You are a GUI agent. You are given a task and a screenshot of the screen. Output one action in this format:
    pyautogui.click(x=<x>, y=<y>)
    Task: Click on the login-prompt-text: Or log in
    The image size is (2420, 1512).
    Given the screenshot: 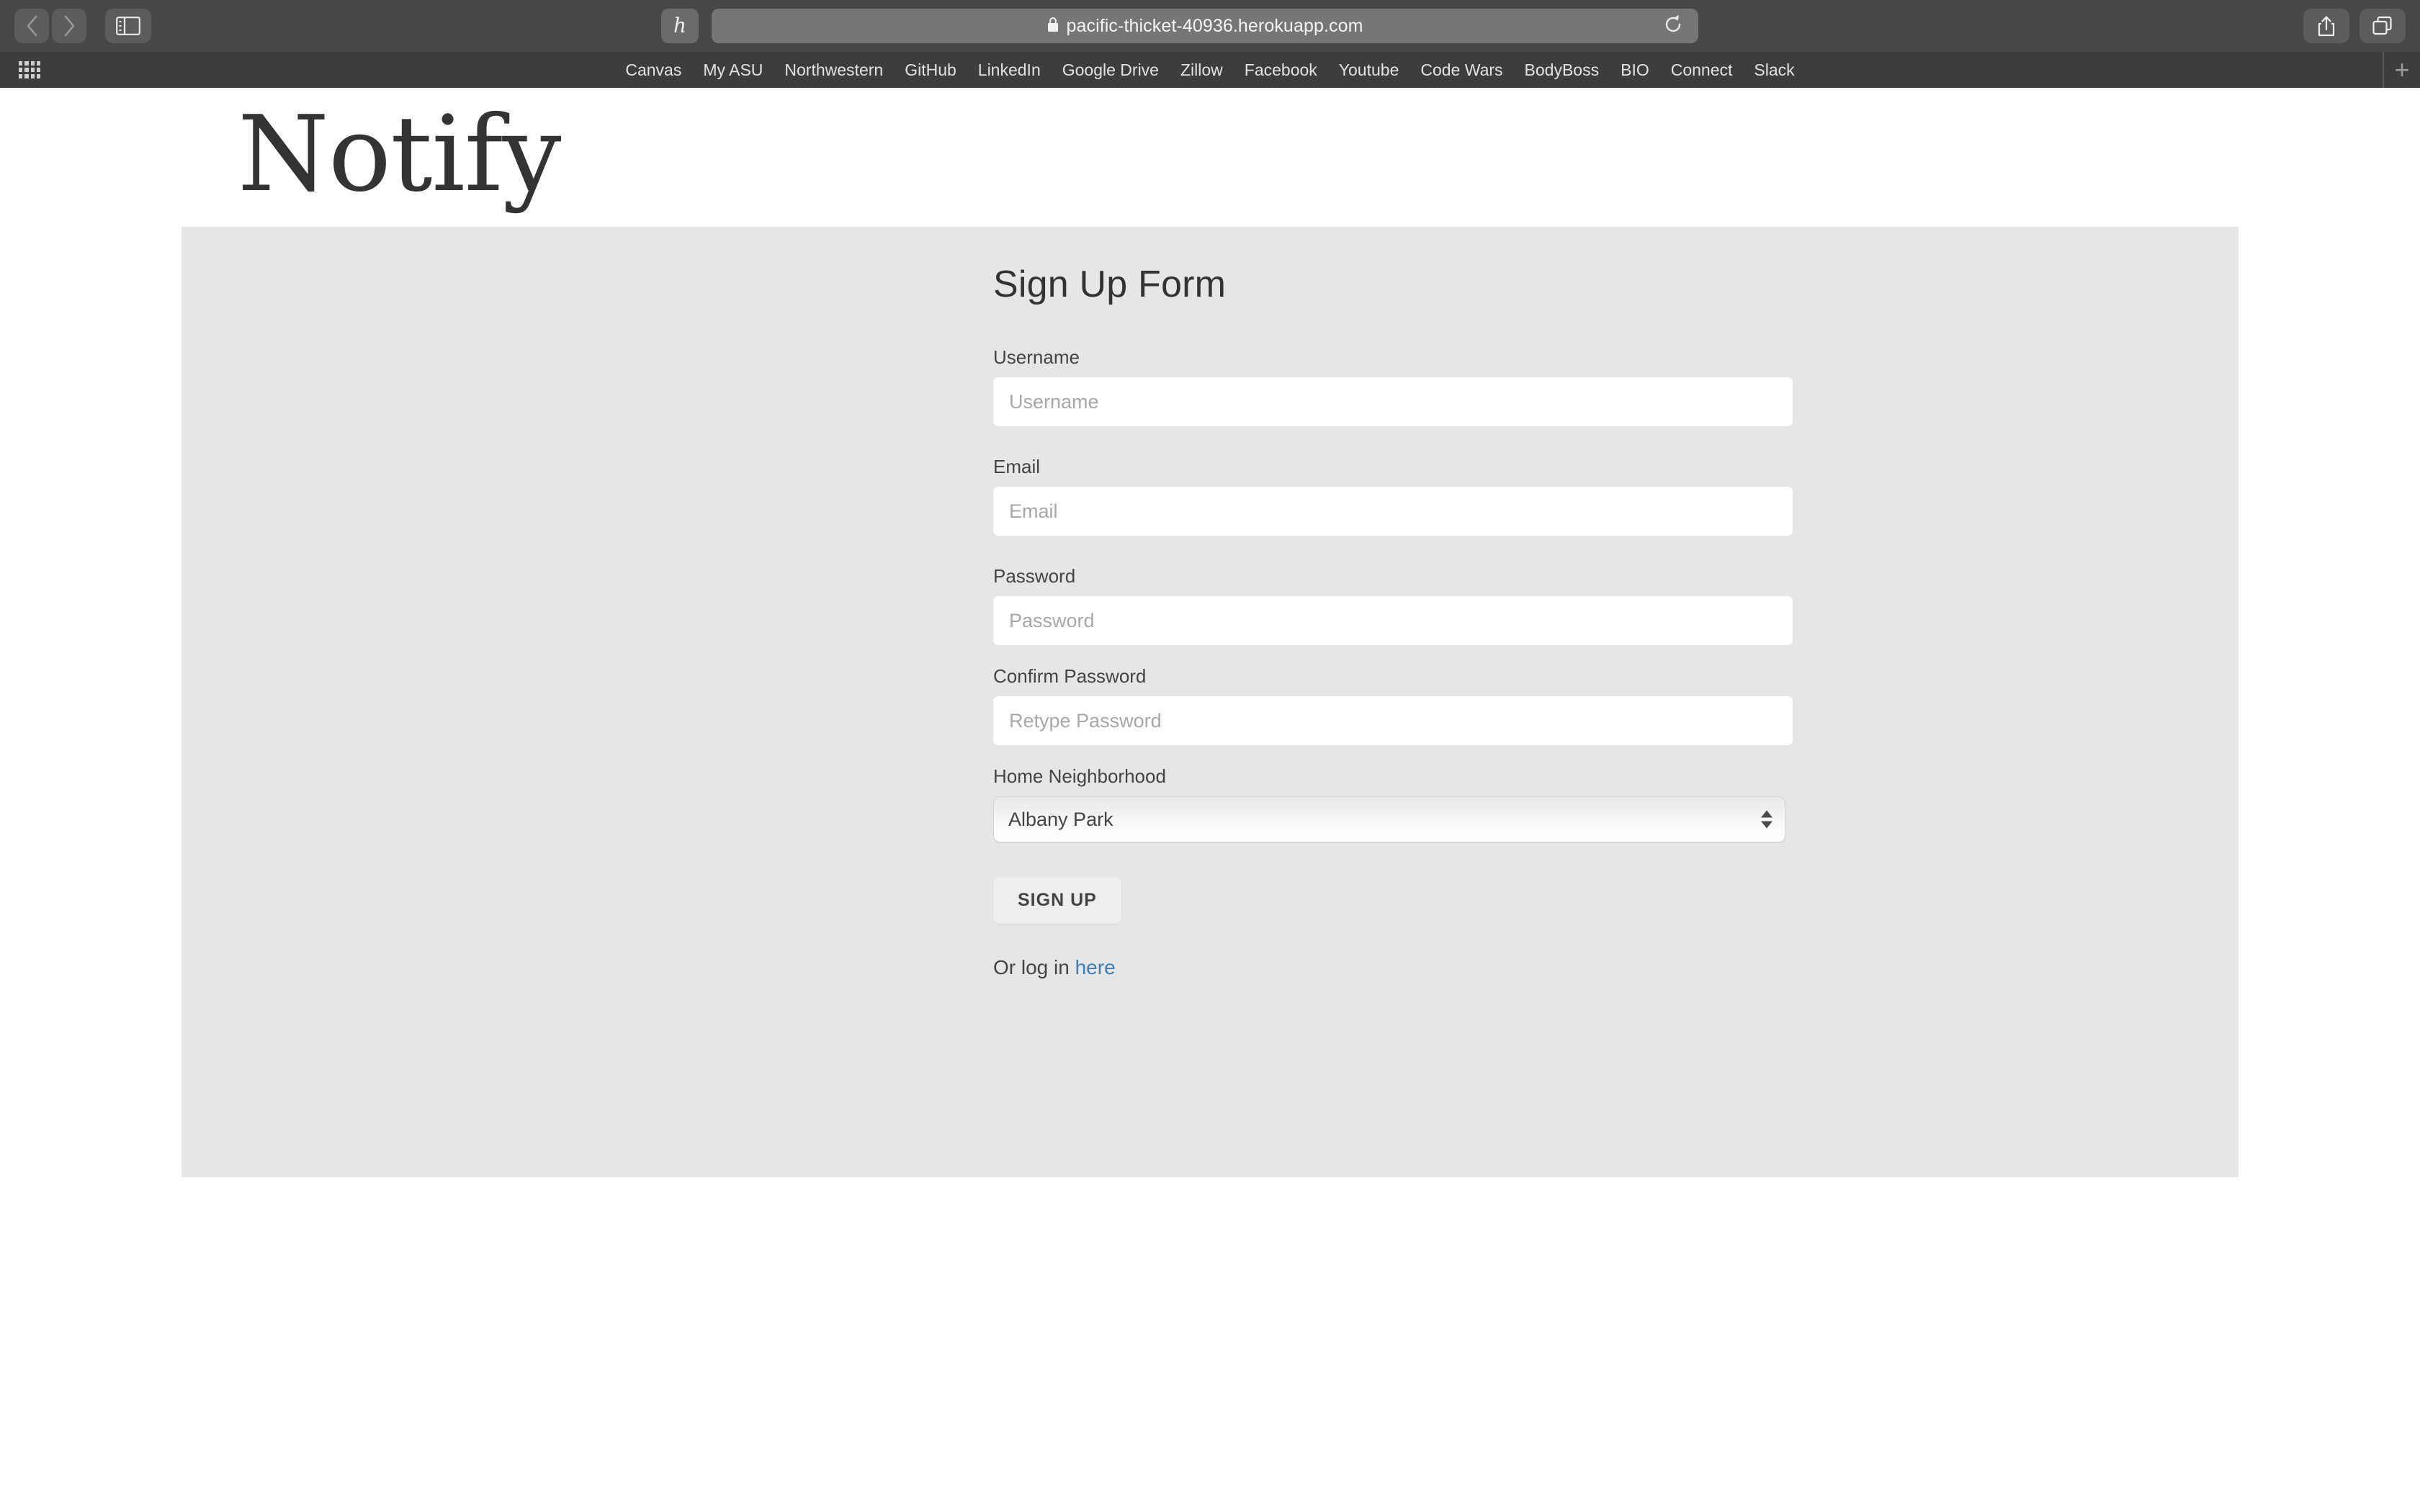 What is the action you would take?
    pyautogui.click(x=1034, y=967)
    